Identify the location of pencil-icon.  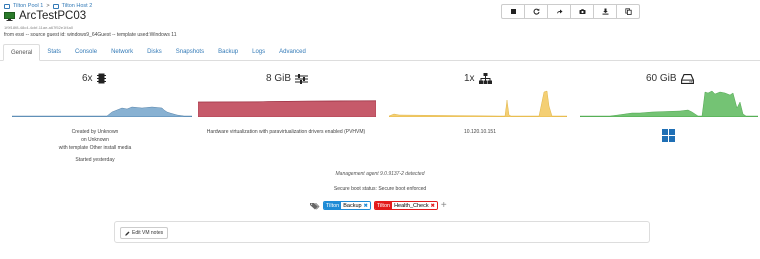
(127, 233).